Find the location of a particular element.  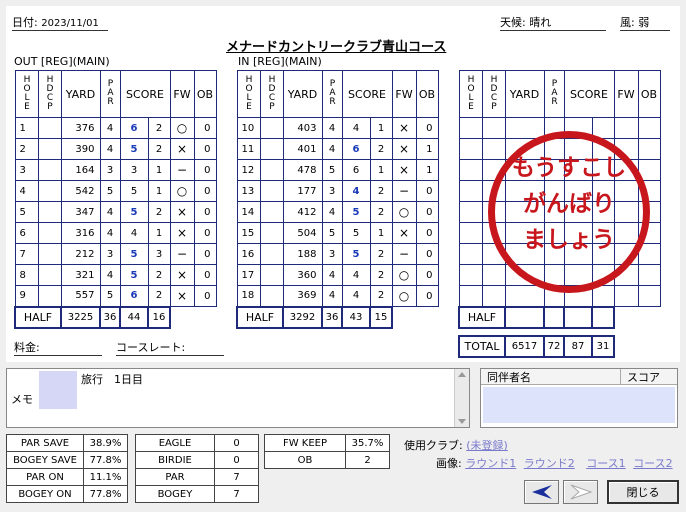

hole-row: 12 478 5 6 1 × 1 is located at coordinates (337, 170).